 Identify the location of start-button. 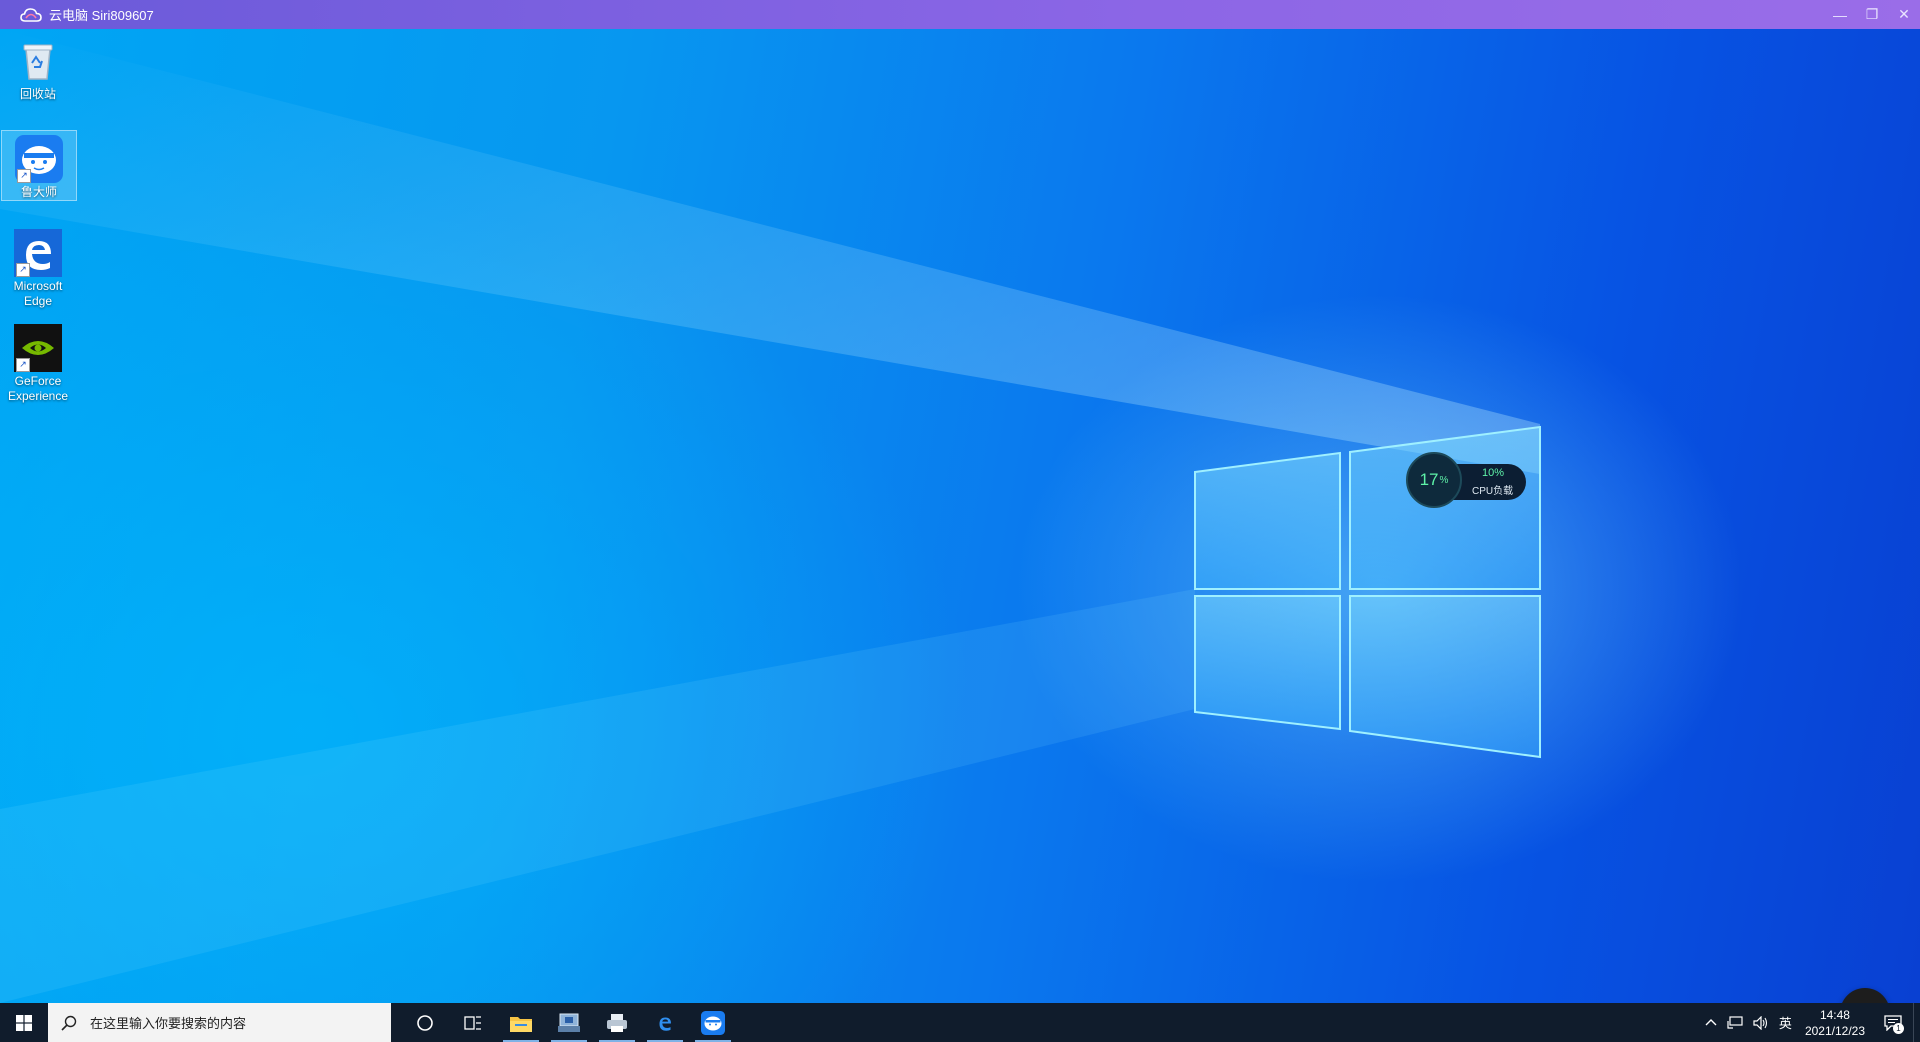
(24, 1022).